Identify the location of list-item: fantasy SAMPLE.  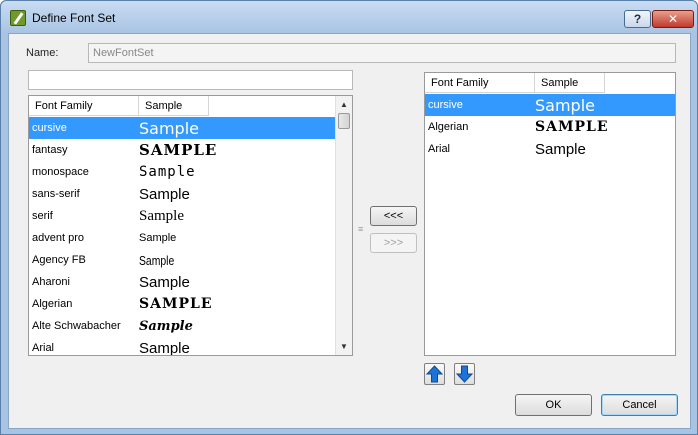
(182, 150).